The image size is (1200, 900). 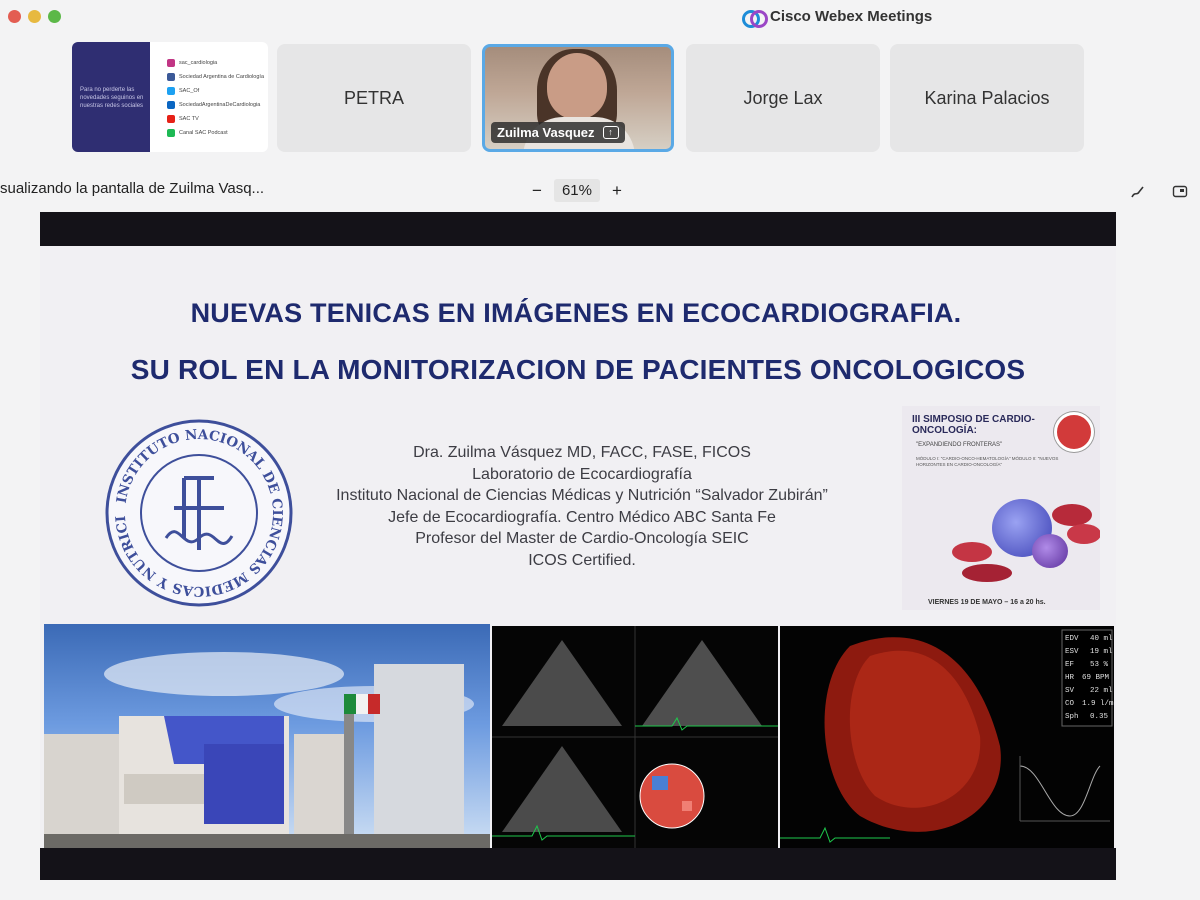 I want to click on svg-text: Sph, so click(x=1072, y=717).